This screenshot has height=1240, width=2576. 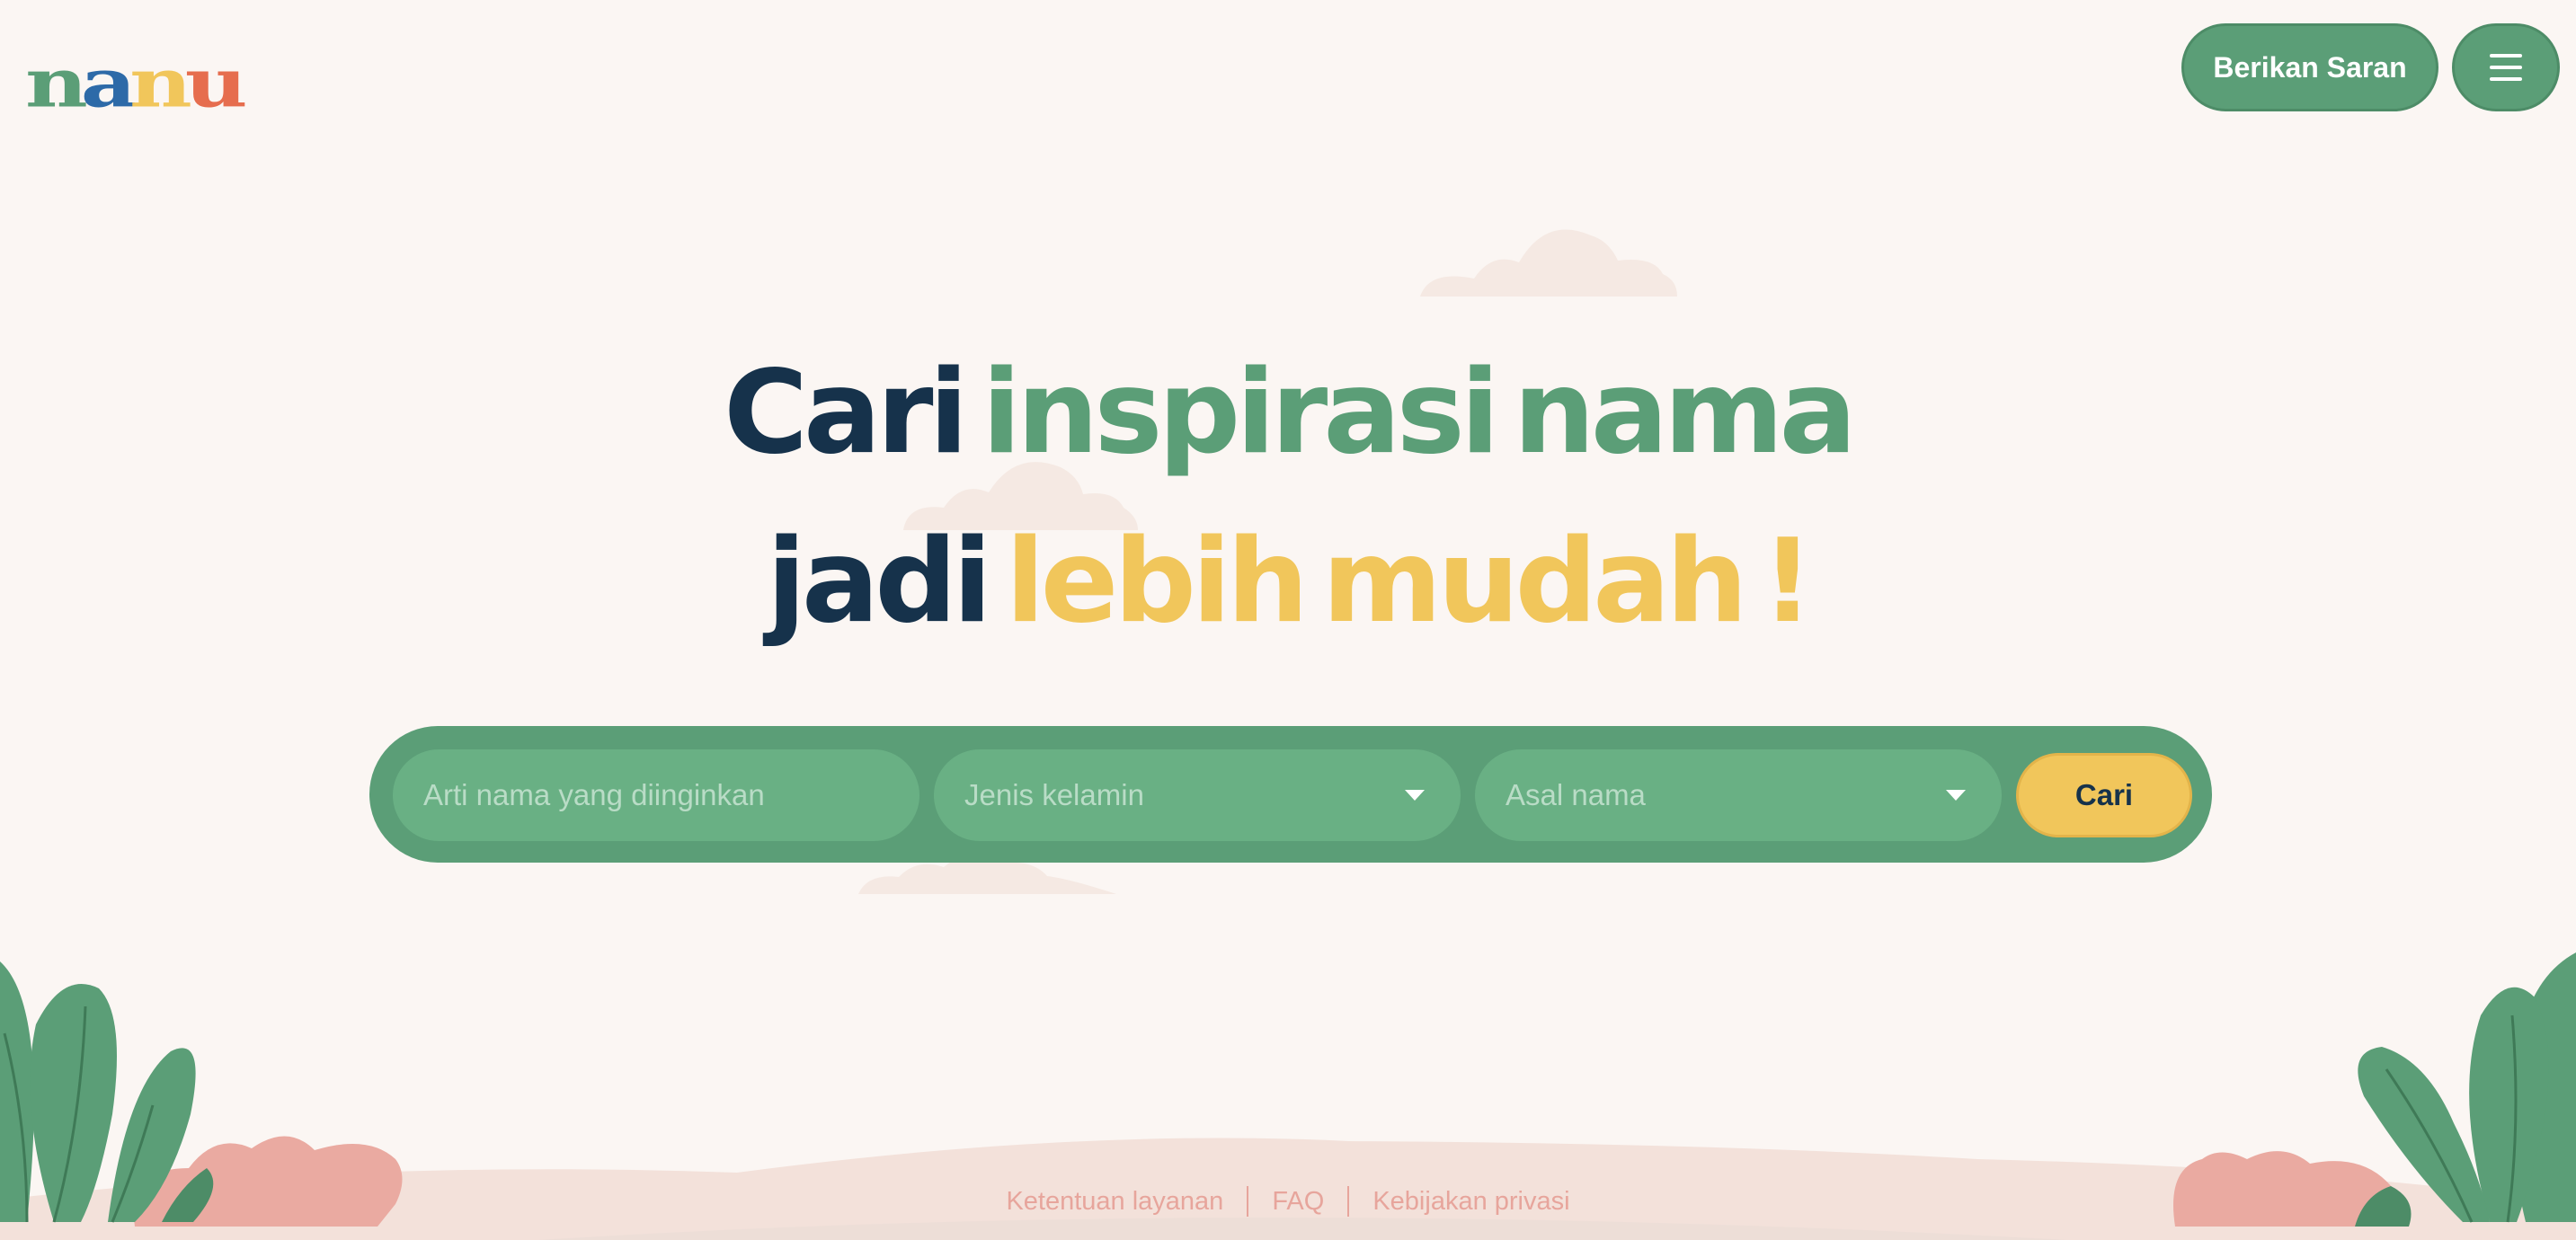 I want to click on give-suggestion-button: Berikan Saran, so click(x=2309, y=67).